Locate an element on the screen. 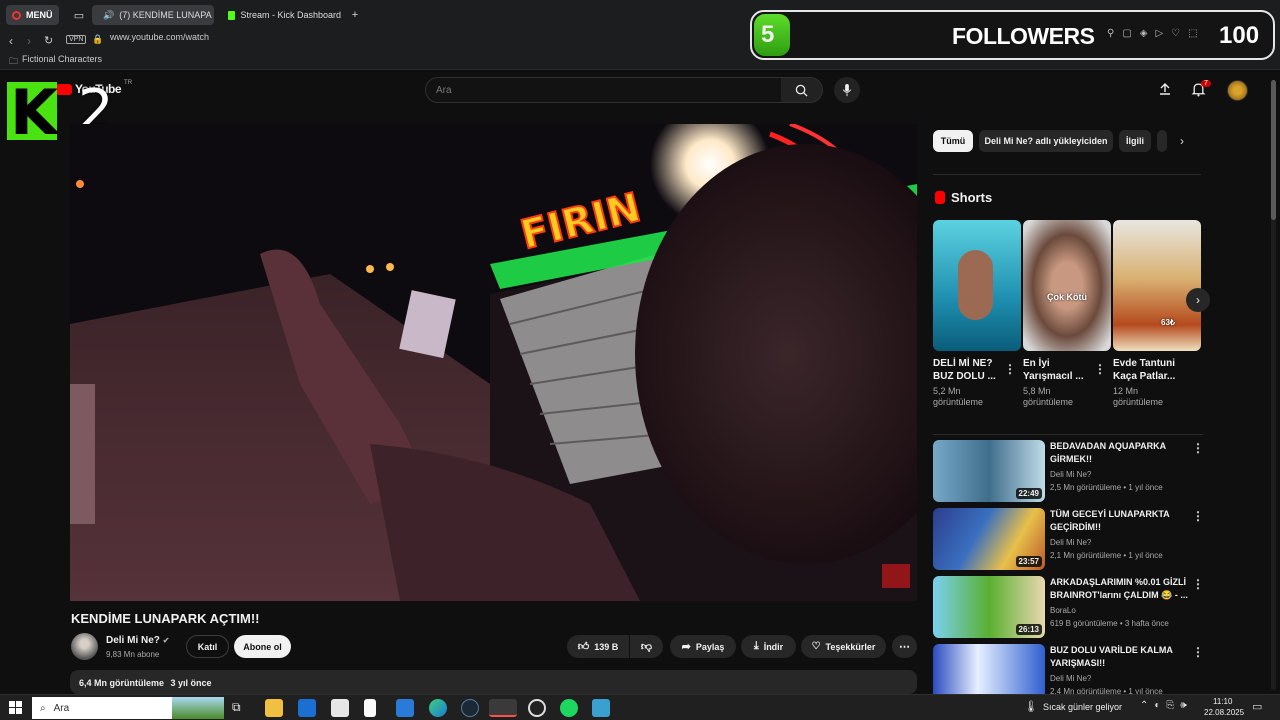 Image resolution: width=1280 pixels, height=720 pixels. taskbar-search-box: ⌕ Ara is located at coordinates (128, 708).